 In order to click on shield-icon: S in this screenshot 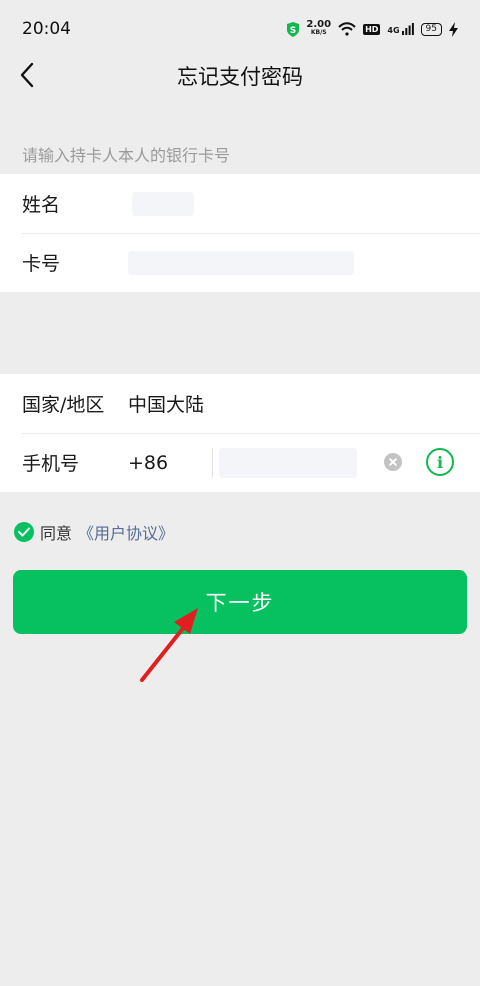, I will do `click(293, 29)`.